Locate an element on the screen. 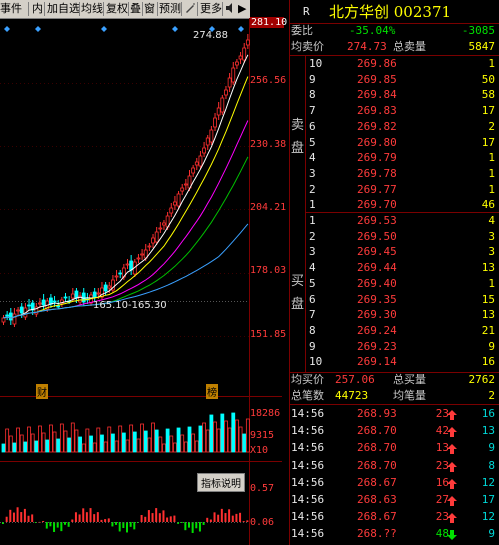  buy-level-row: 2 269.50 3 is located at coordinates (393, 237).